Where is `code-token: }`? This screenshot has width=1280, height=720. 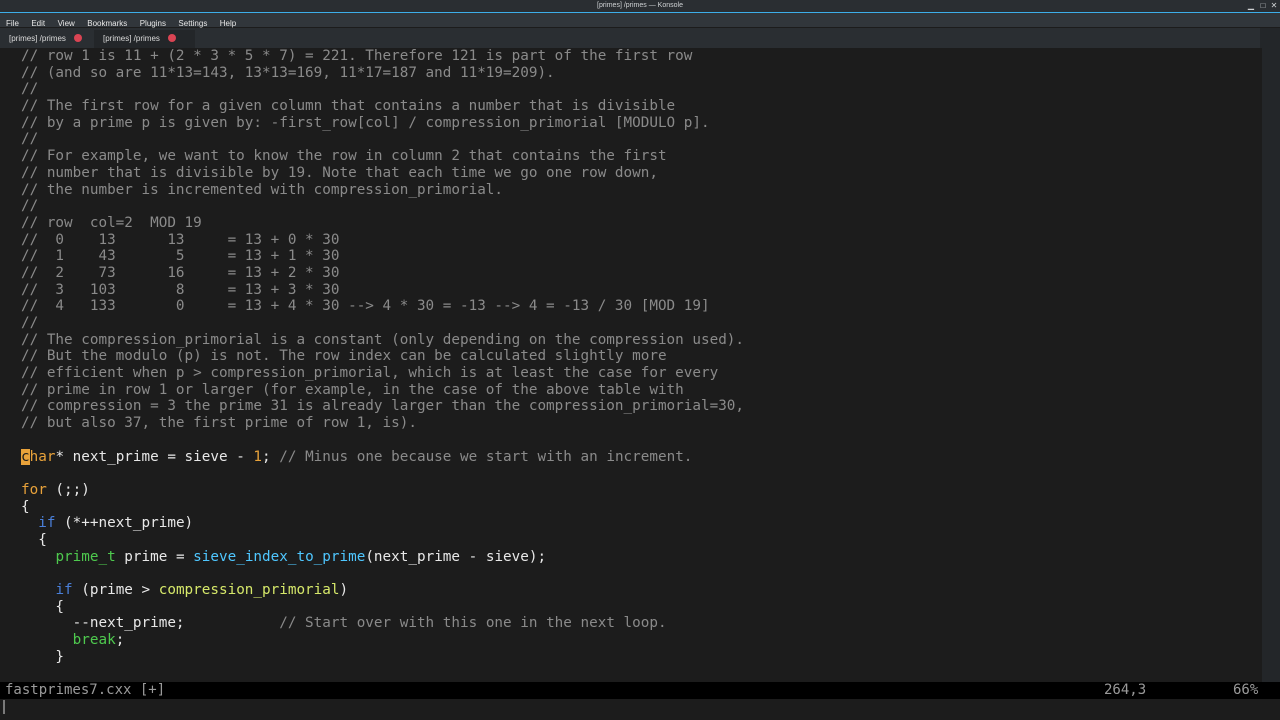 code-token: } is located at coordinates (43, 656).